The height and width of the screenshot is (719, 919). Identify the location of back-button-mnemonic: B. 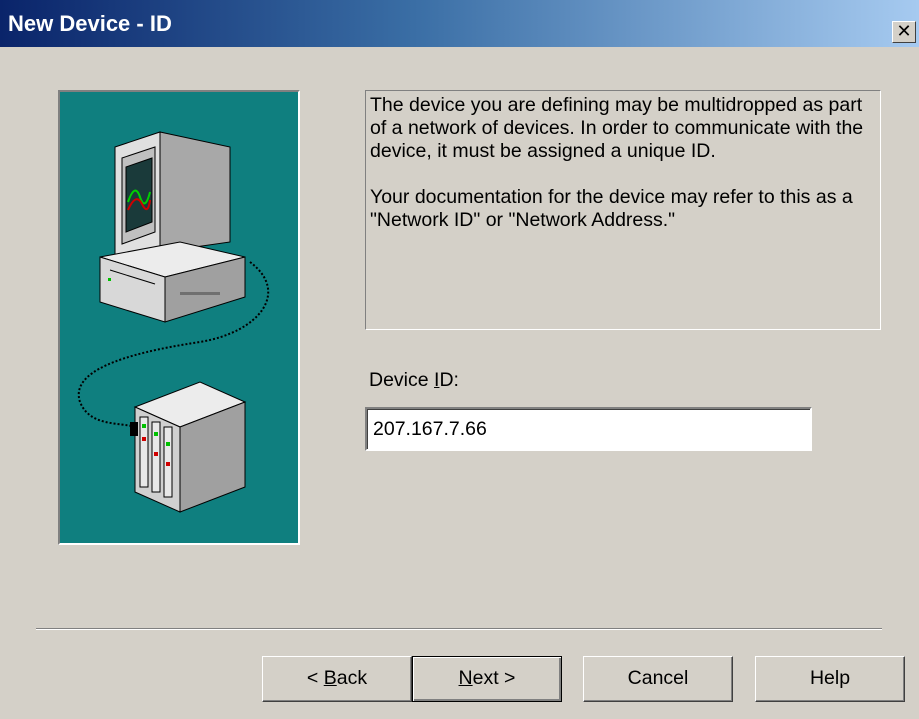
(330, 678).